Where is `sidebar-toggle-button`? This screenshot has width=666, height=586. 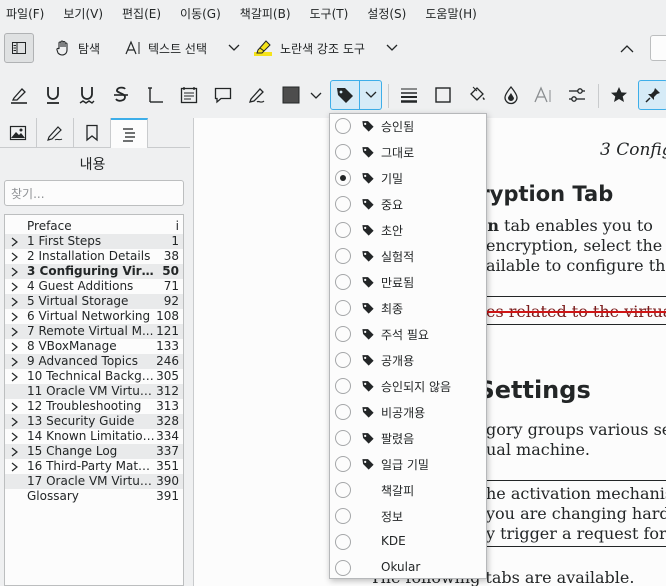
sidebar-toggle-button is located at coordinates (19, 48).